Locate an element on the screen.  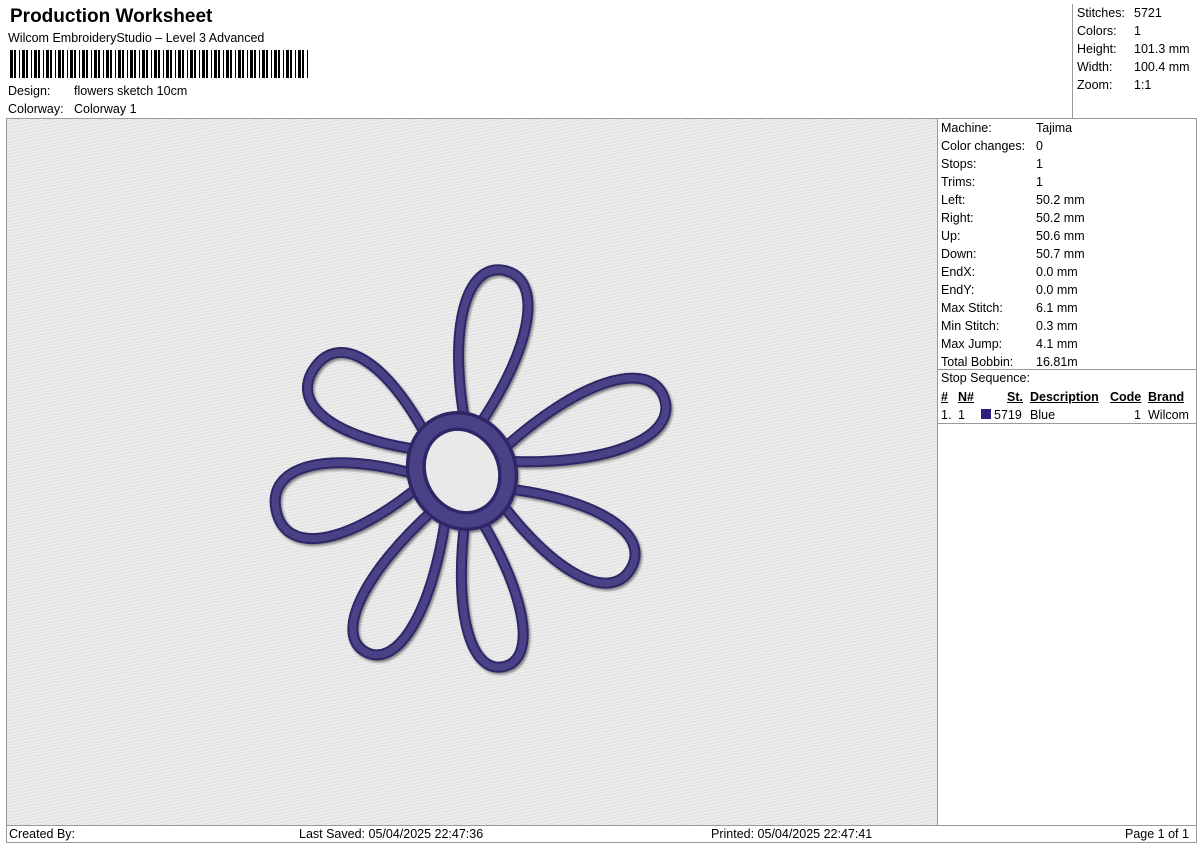
col-stitch: St. is located at coordinates (1015, 397).